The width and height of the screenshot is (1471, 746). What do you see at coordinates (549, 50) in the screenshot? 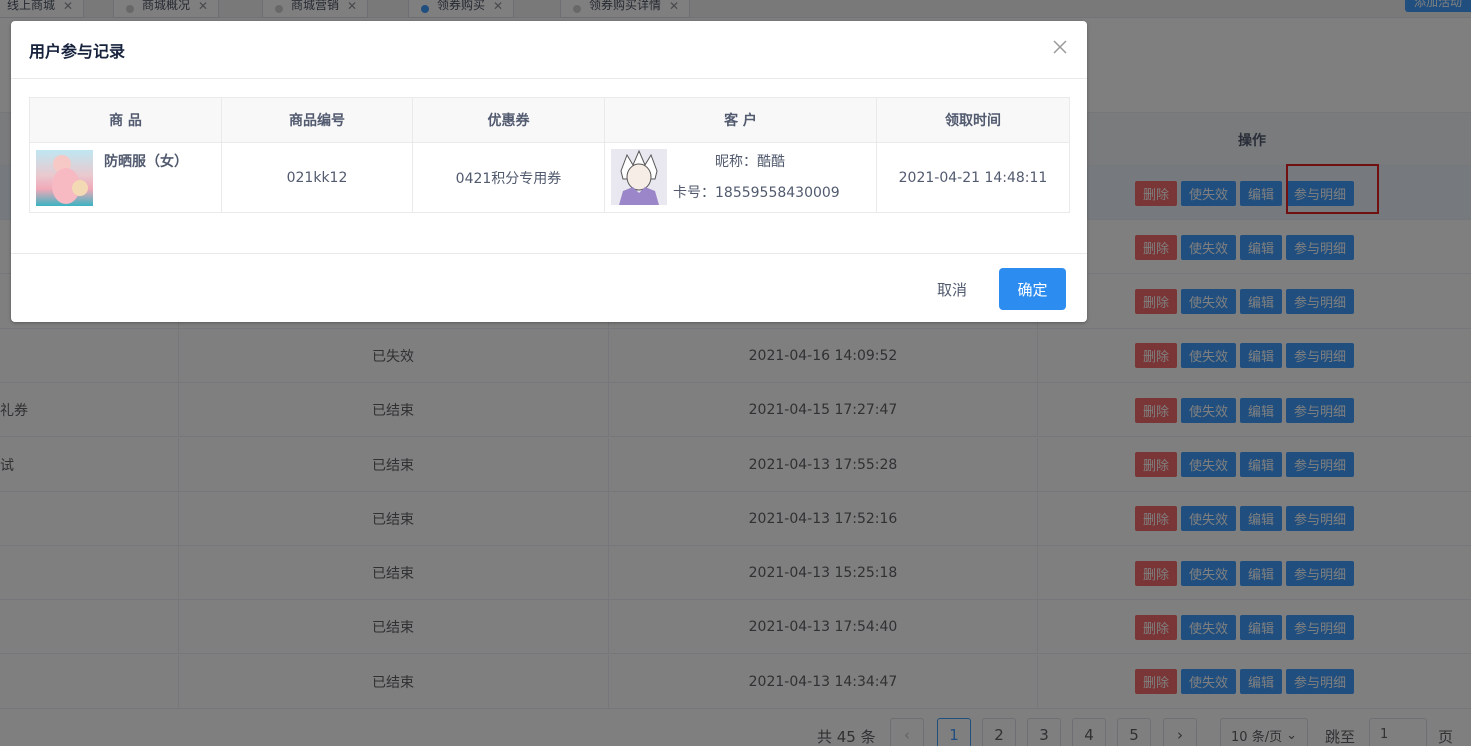
I see `dialog-header: 用户参与记录` at bounding box center [549, 50].